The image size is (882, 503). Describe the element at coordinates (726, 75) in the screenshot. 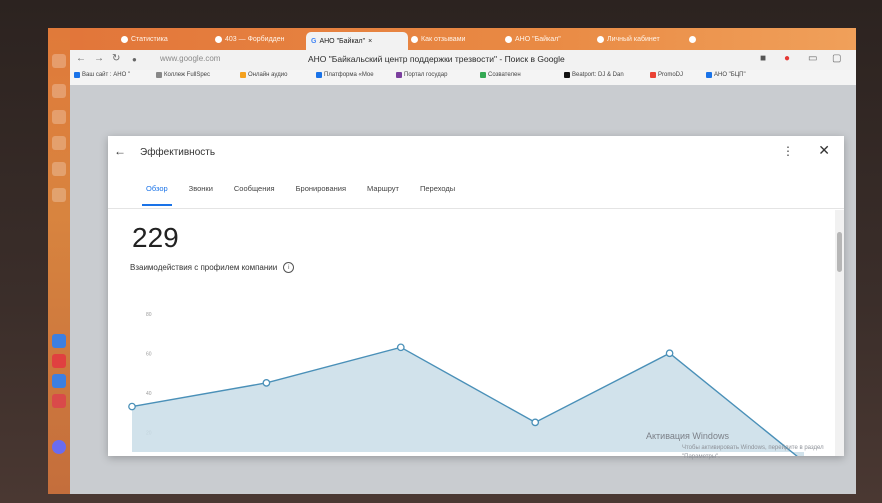

I see `bookmark-item: АНО "БЦП"` at that location.